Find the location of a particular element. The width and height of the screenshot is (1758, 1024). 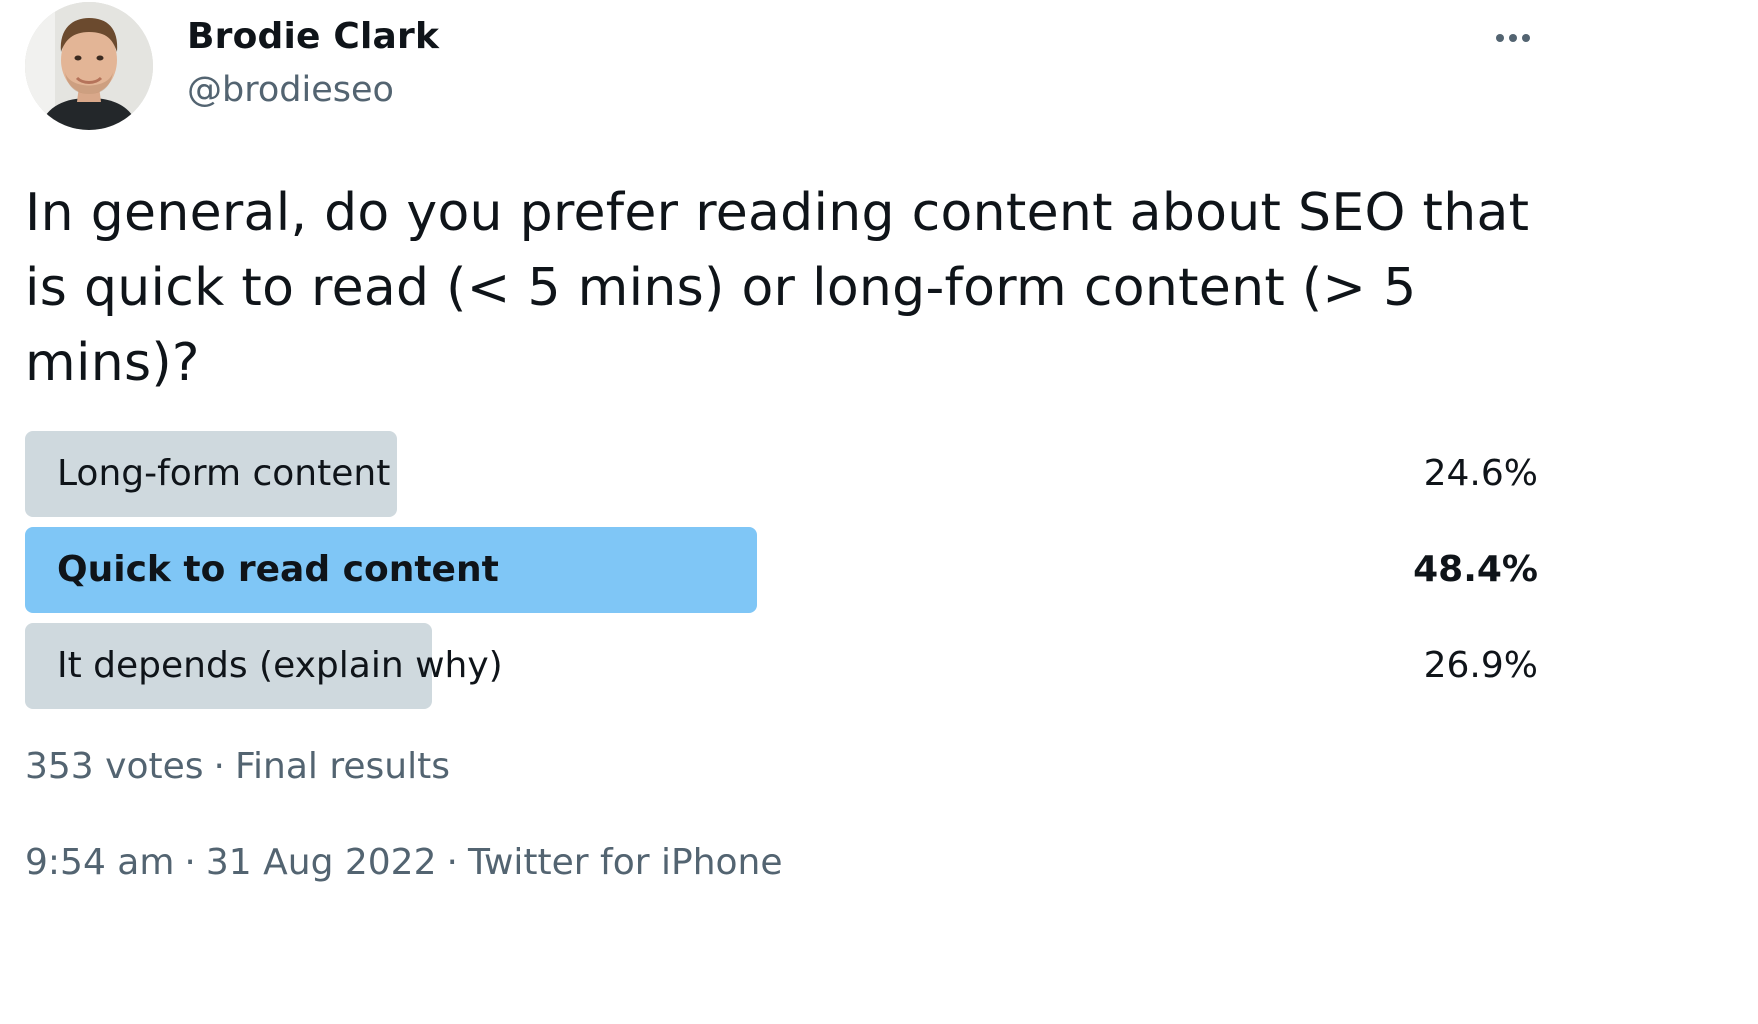

more-options-button is located at coordinates (1513, 38).